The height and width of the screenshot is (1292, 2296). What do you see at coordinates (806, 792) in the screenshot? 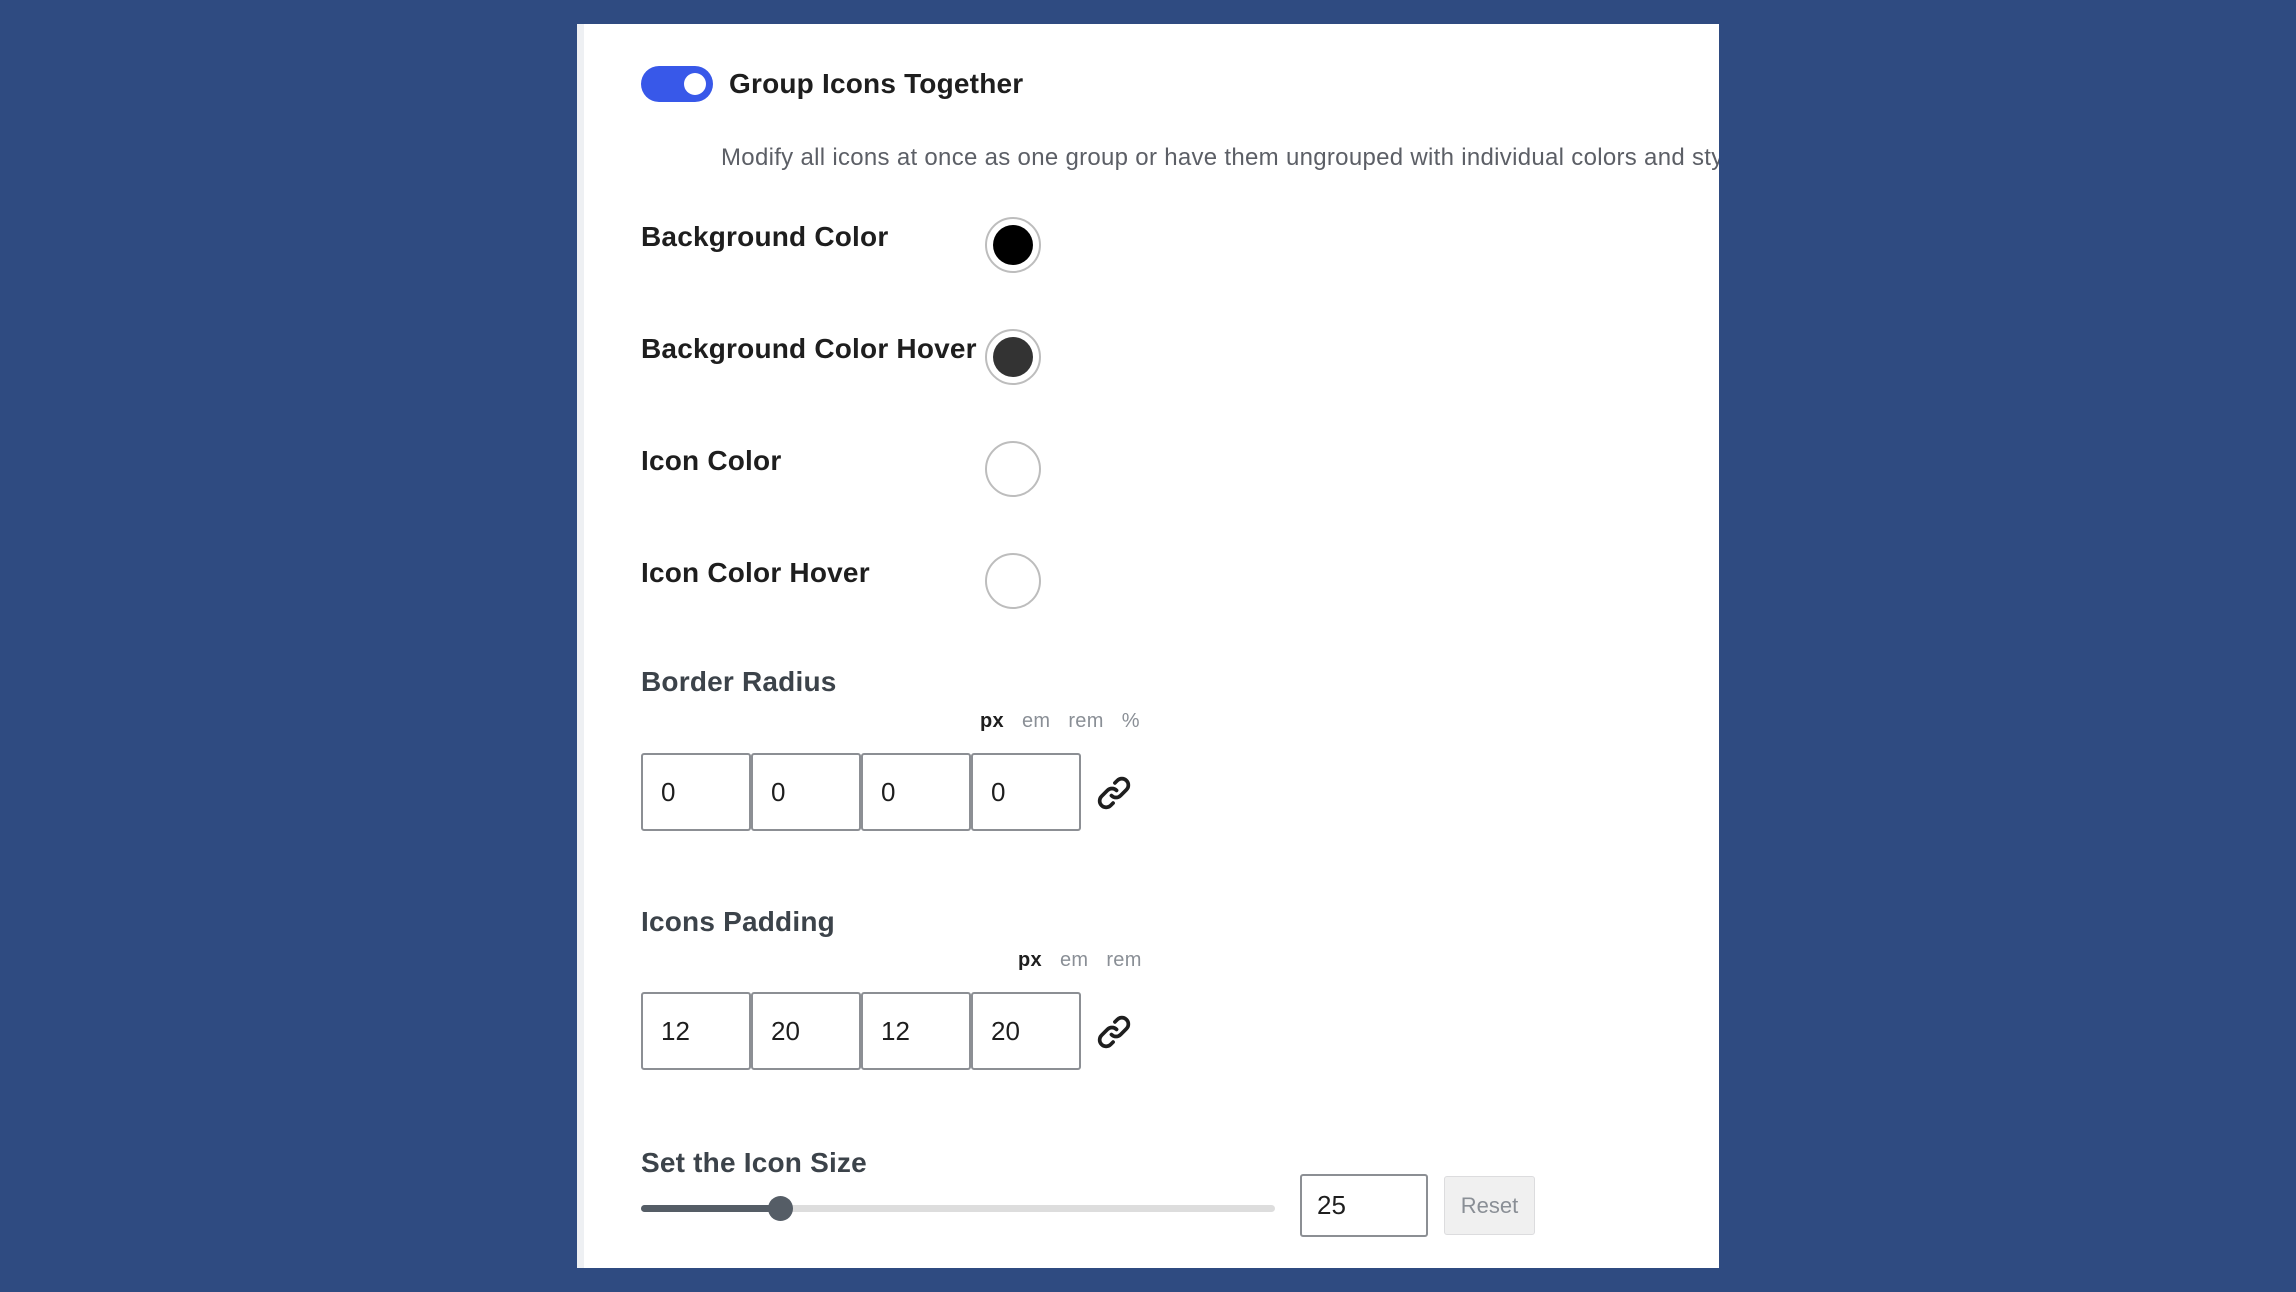
I see `border-radius-right-input: 0` at bounding box center [806, 792].